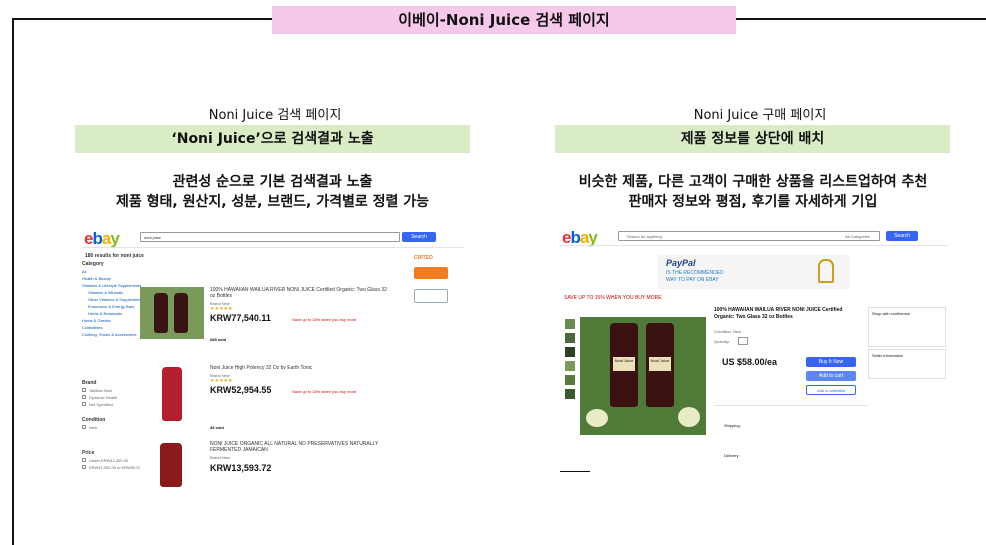 Image resolution: width=986 pixels, height=545 pixels. What do you see at coordinates (907, 327) in the screenshot?
I see `confidence-panel: Shop with confidence` at bounding box center [907, 327].